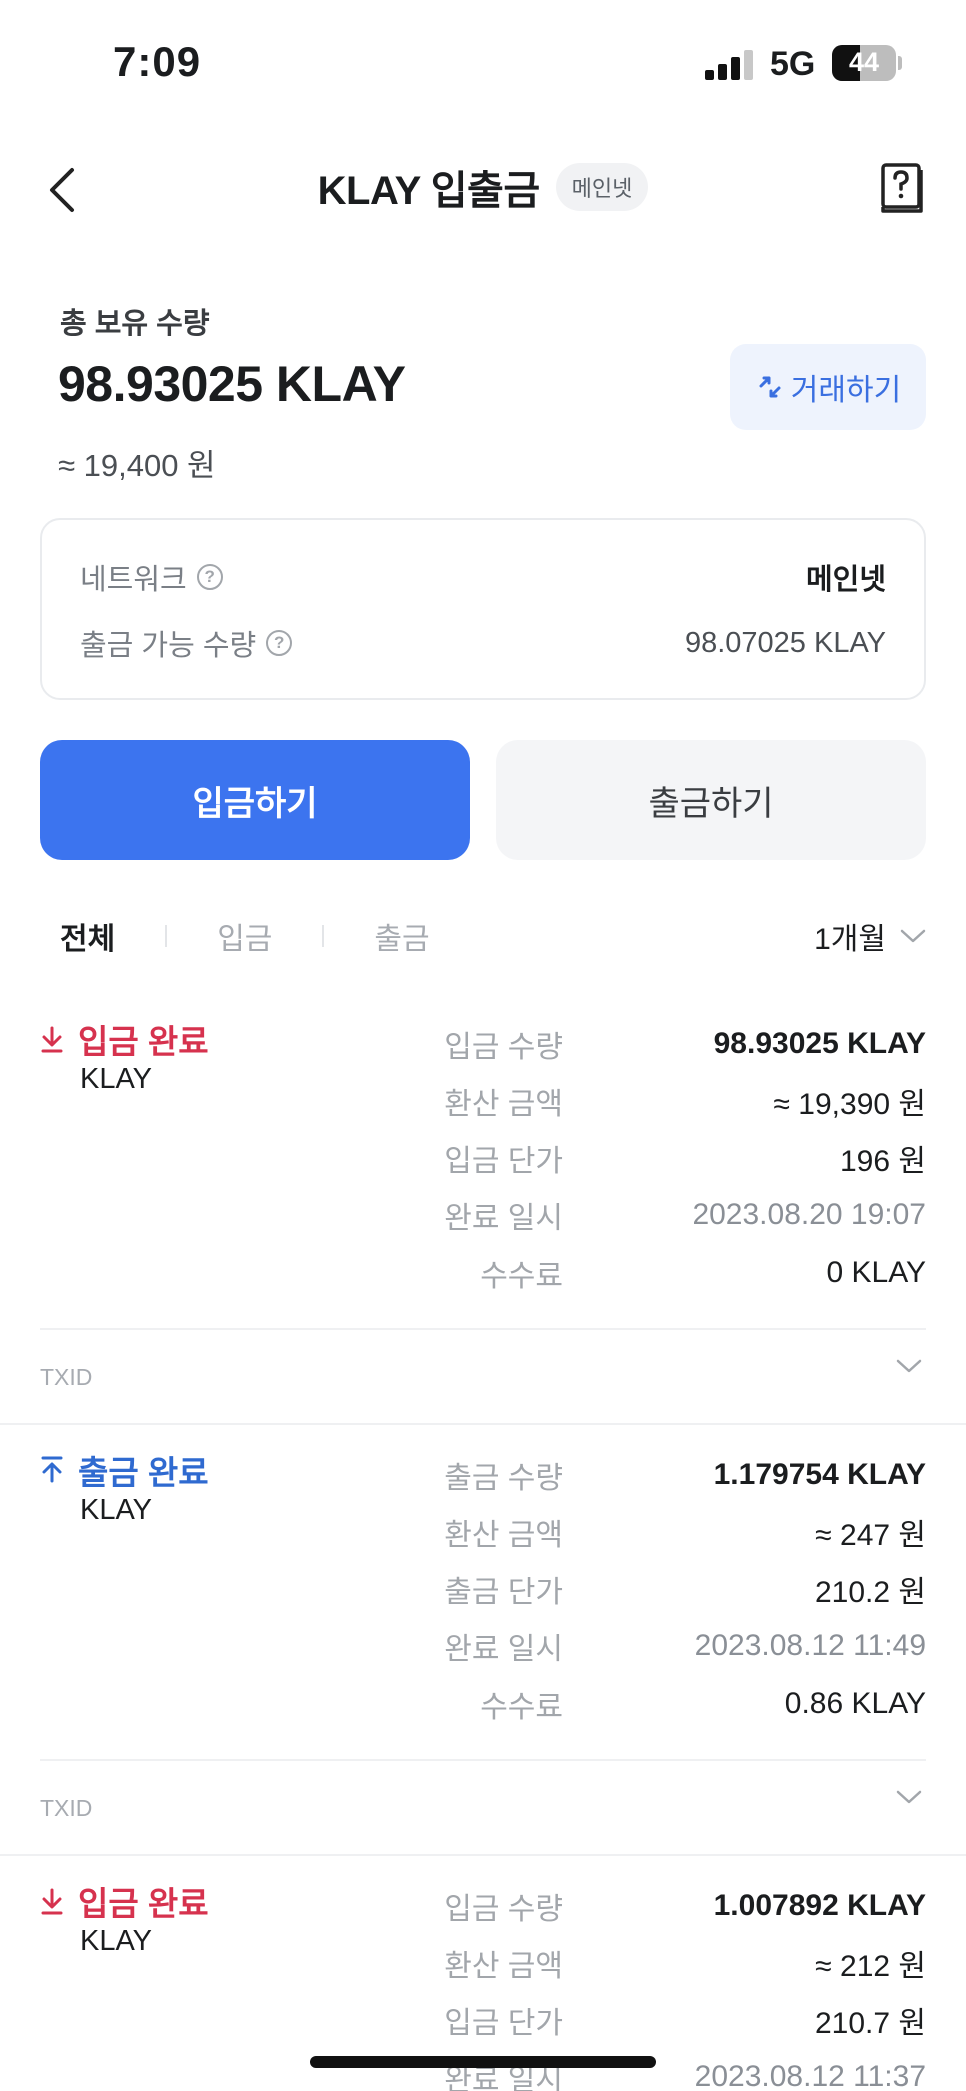 Image resolution: width=966 pixels, height=2091 pixels. What do you see at coordinates (770, 387) in the screenshot?
I see `swap-icon` at bounding box center [770, 387].